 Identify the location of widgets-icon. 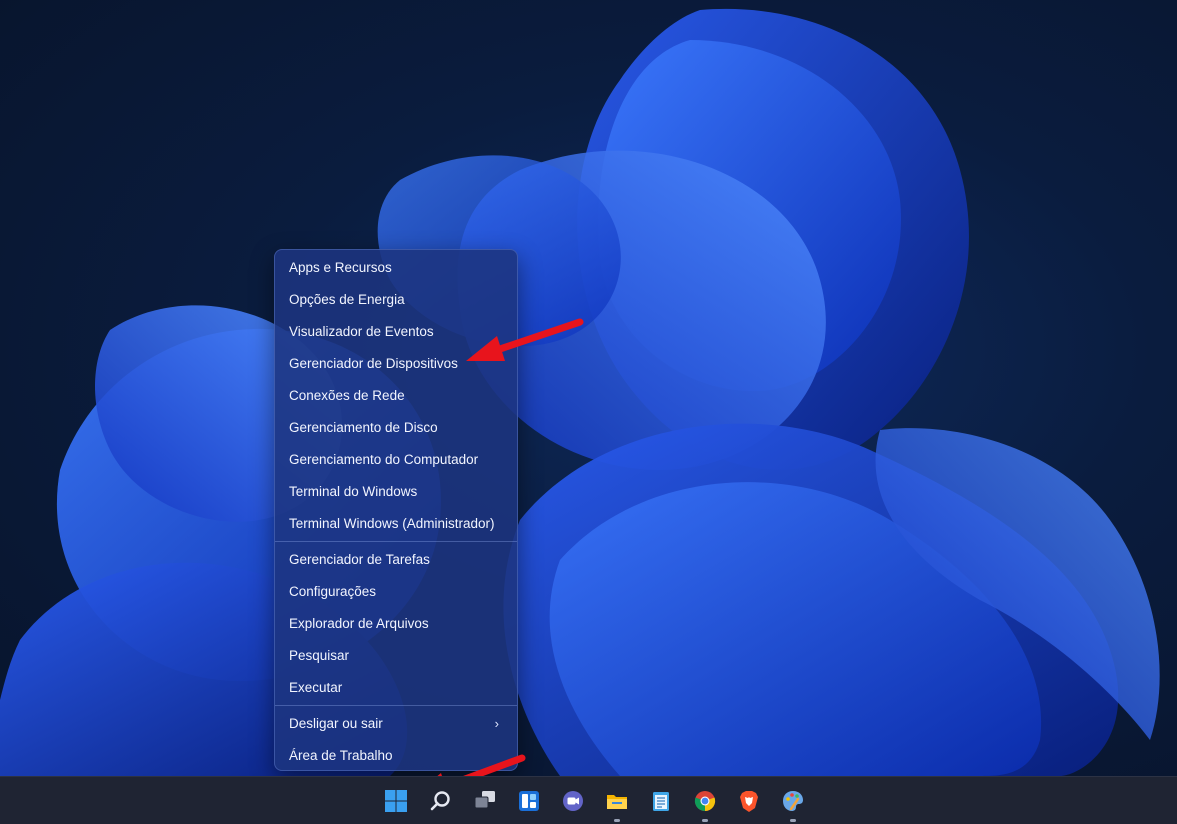
(529, 801).